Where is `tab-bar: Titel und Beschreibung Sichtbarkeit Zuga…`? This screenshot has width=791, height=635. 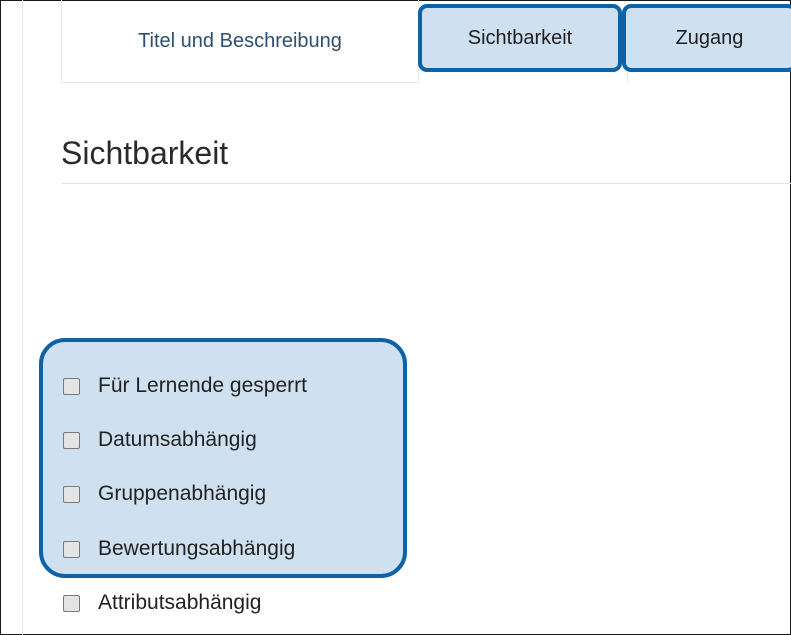 tab-bar: Titel und Beschreibung Sichtbarkeit Zuga… is located at coordinates (407, 41).